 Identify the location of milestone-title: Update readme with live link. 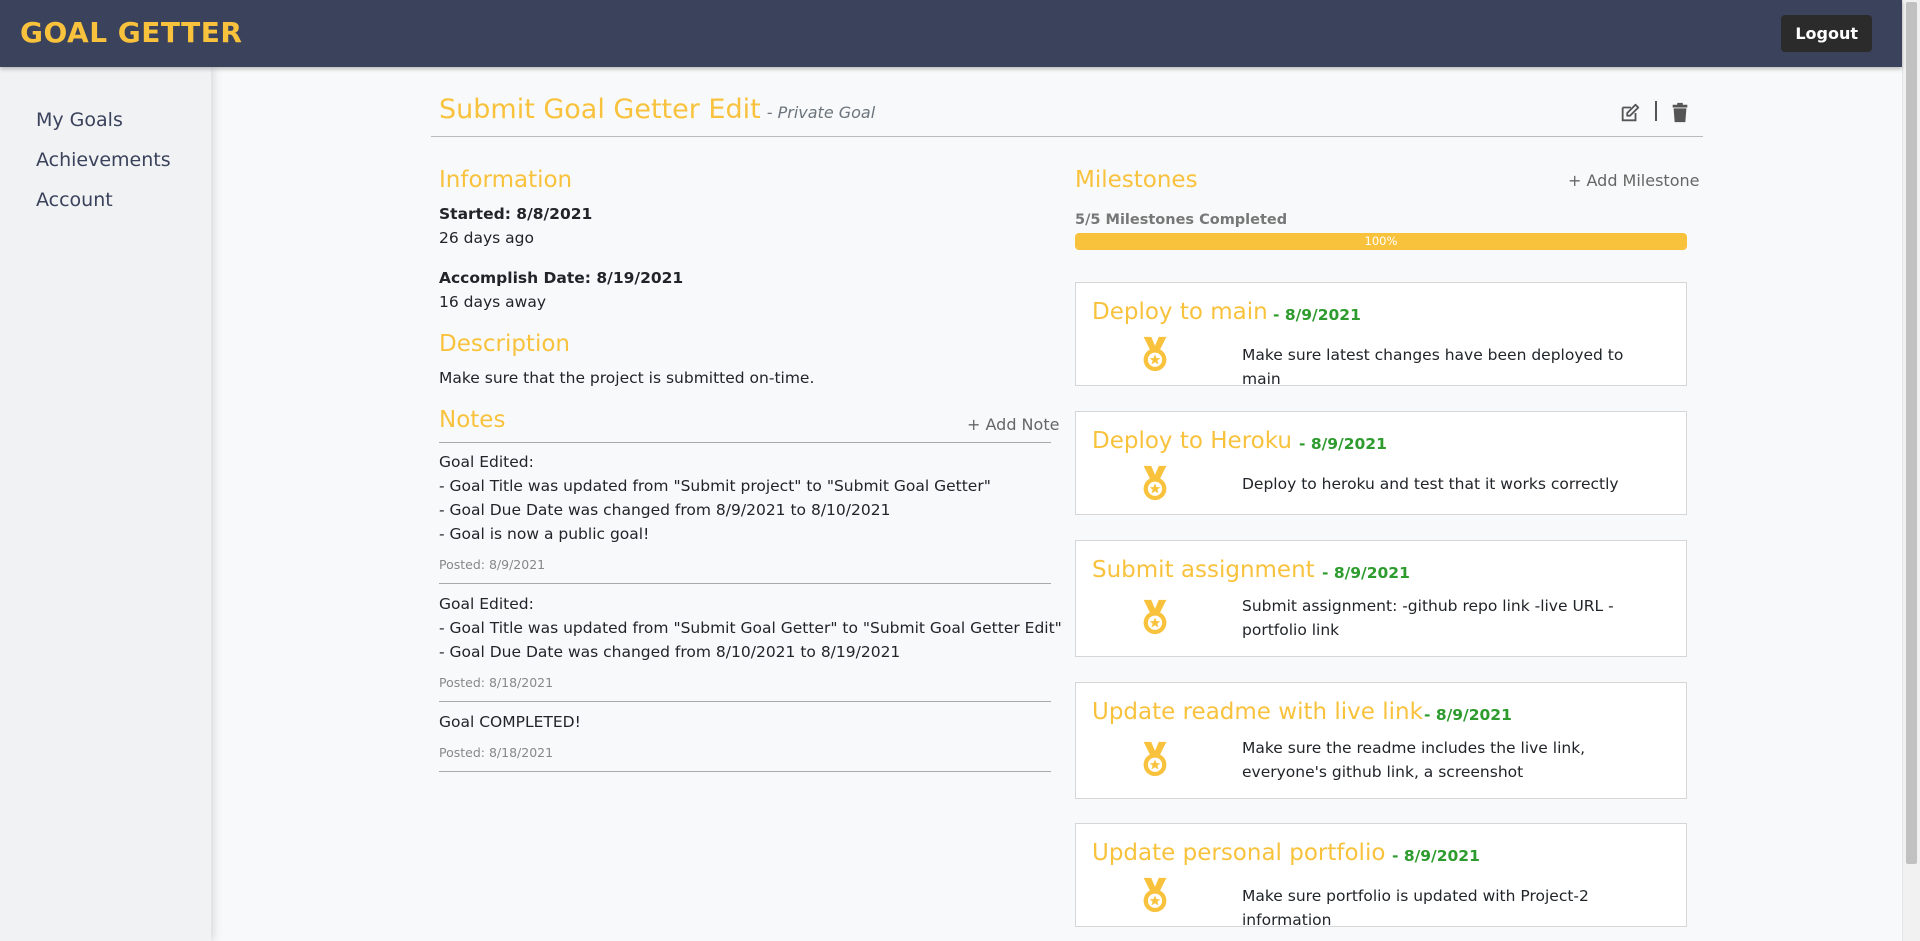
(1257, 712).